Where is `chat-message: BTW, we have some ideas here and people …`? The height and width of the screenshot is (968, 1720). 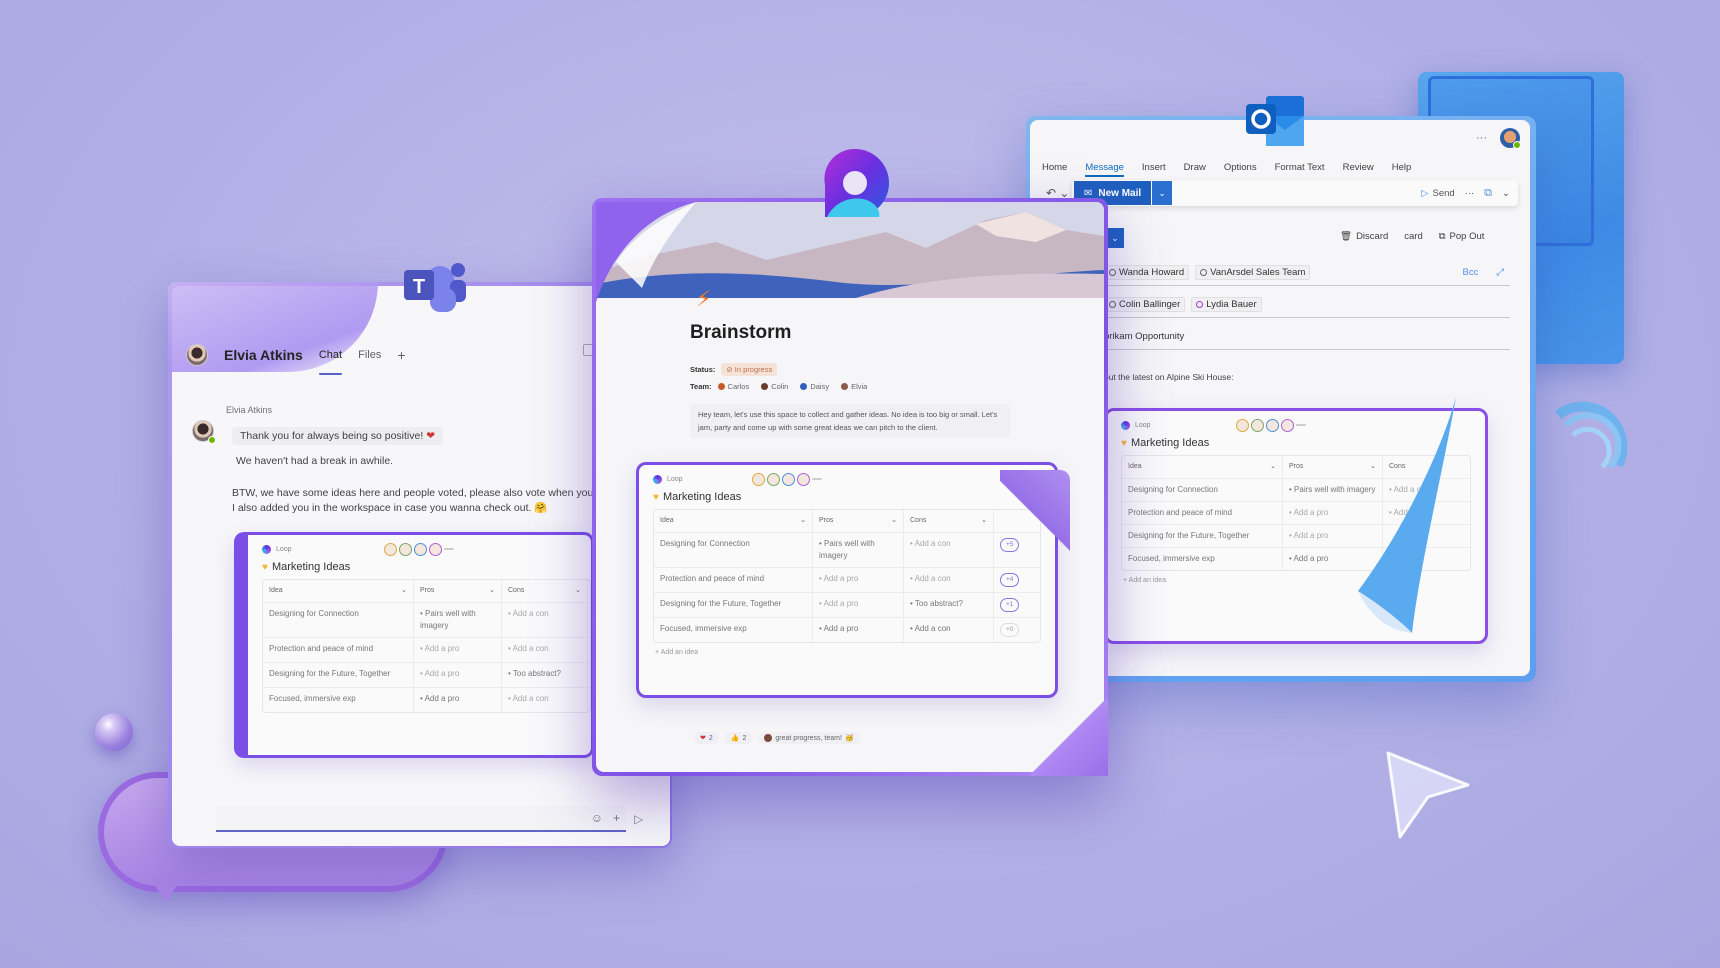
chat-message: BTW, we have some ideas here and people … is located at coordinates (412, 501).